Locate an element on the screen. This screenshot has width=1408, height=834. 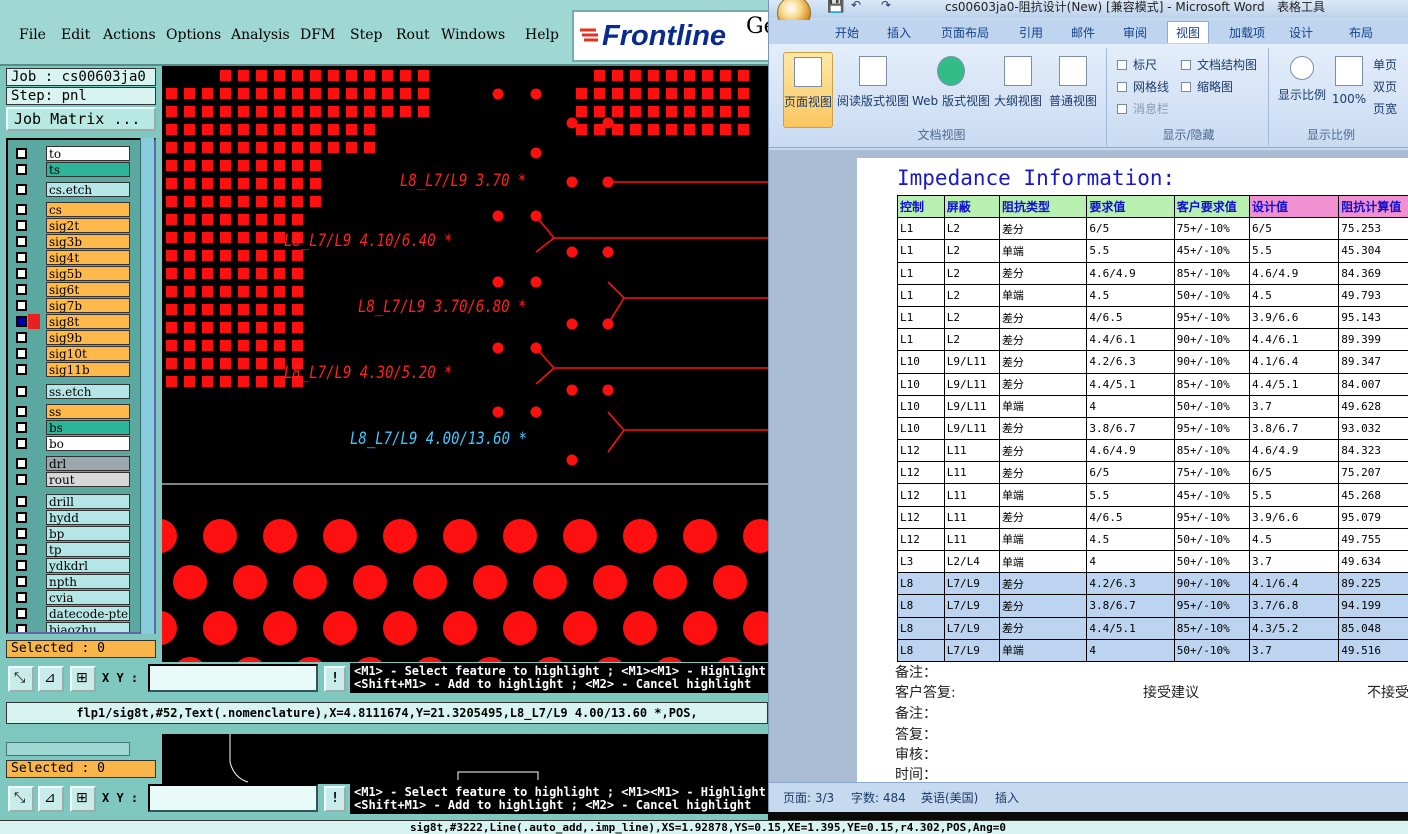
table-row: L12 L11 单端 5.5 45+/-10% 5.5 45.268 is located at coordinates (1152, 495).